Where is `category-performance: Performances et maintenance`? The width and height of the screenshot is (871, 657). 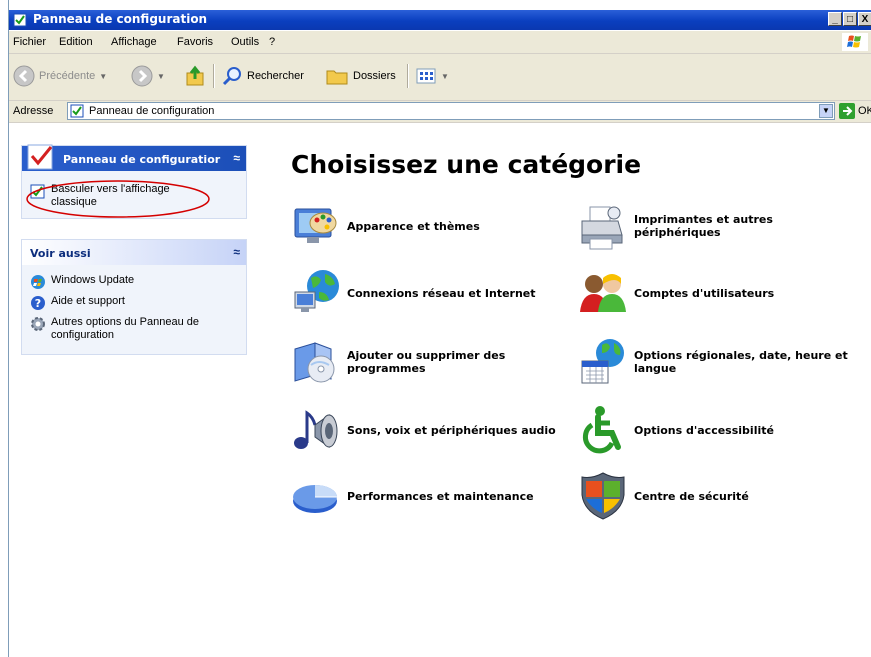 category-performance: Performances et maintenance is located at coordinates (411, 496).